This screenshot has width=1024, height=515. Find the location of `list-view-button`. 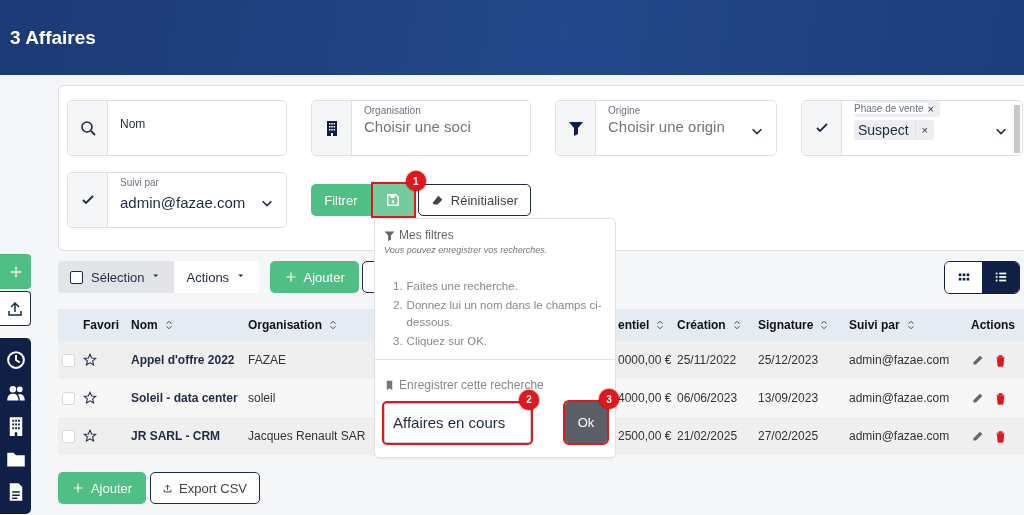

list-view-button is located at coordinates (1000, 277).